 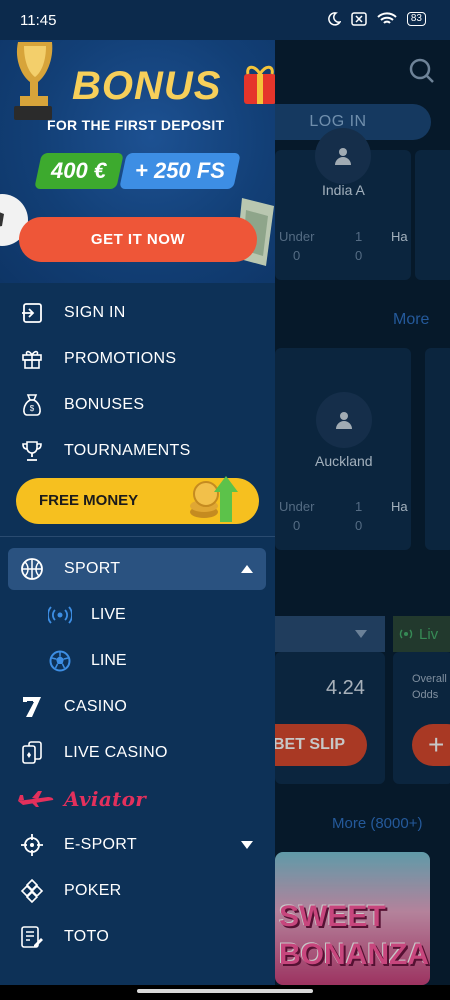 I want to click on menu-item-live-casino: LIVE CASINO, so click(x=137, y=753).